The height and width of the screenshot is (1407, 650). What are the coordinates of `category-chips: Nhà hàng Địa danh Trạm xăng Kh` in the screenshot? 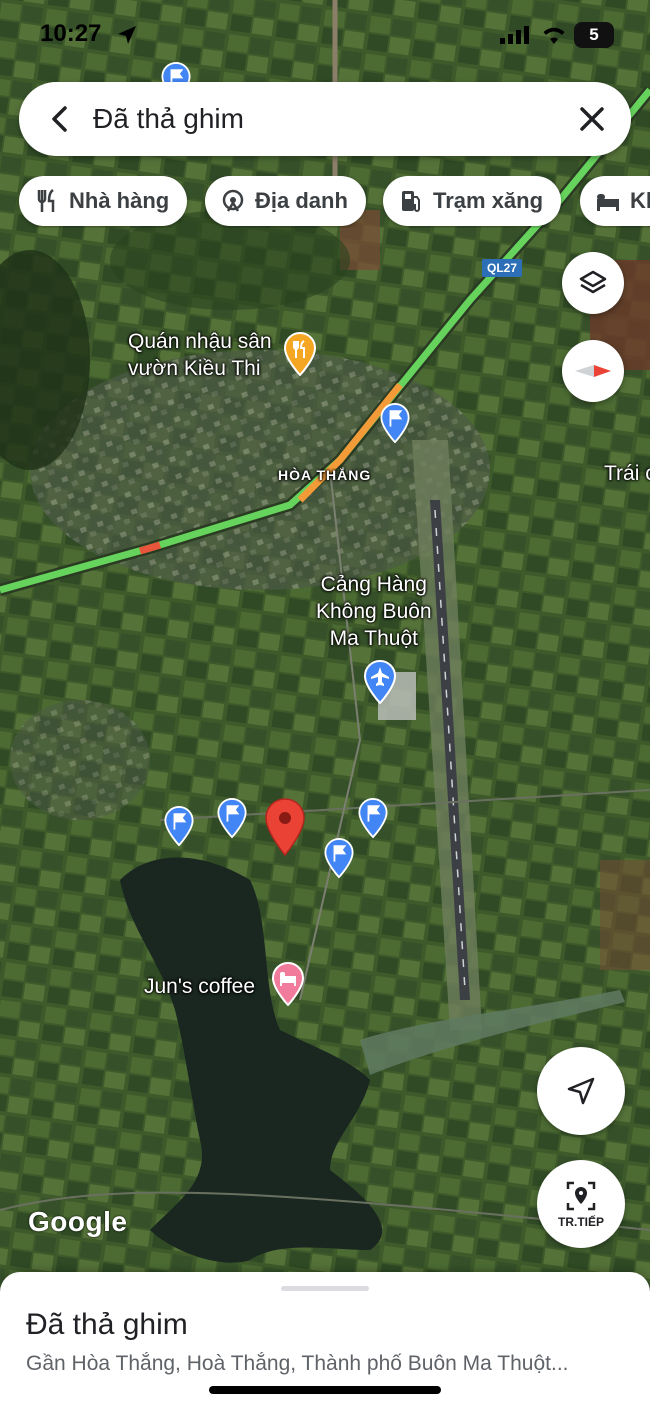 It's located at (325, 202).